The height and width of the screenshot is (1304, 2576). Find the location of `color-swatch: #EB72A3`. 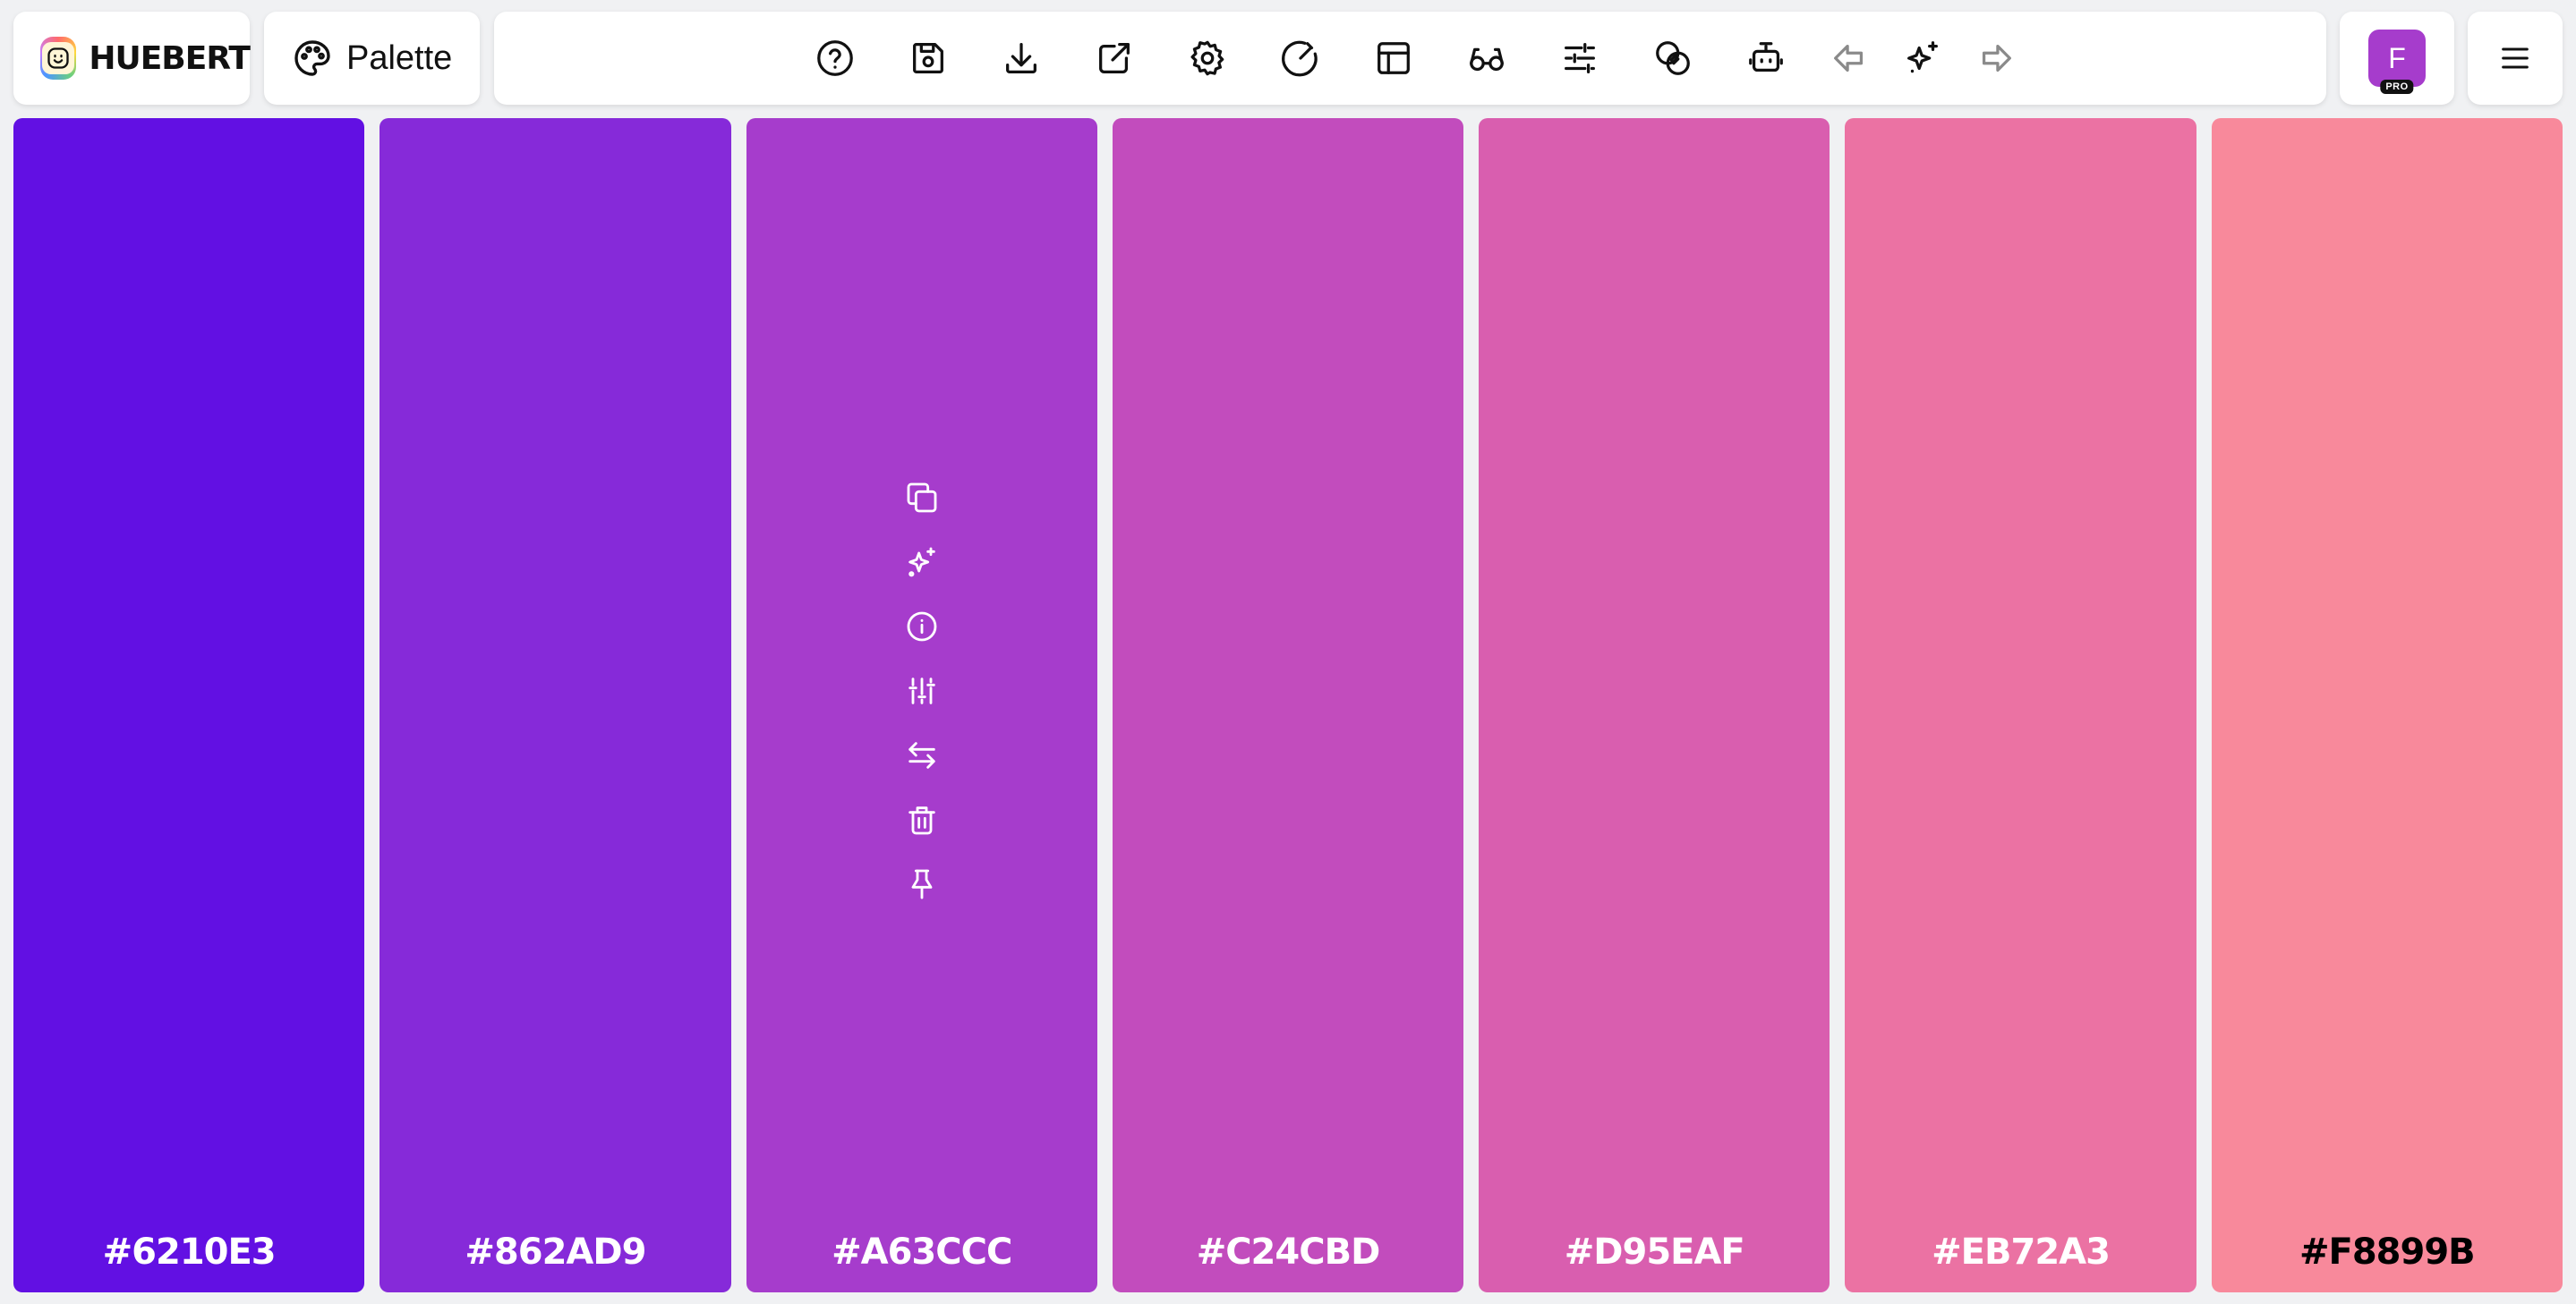

color-swatch: #EB72A3 is located at coordinates (2020, 705).